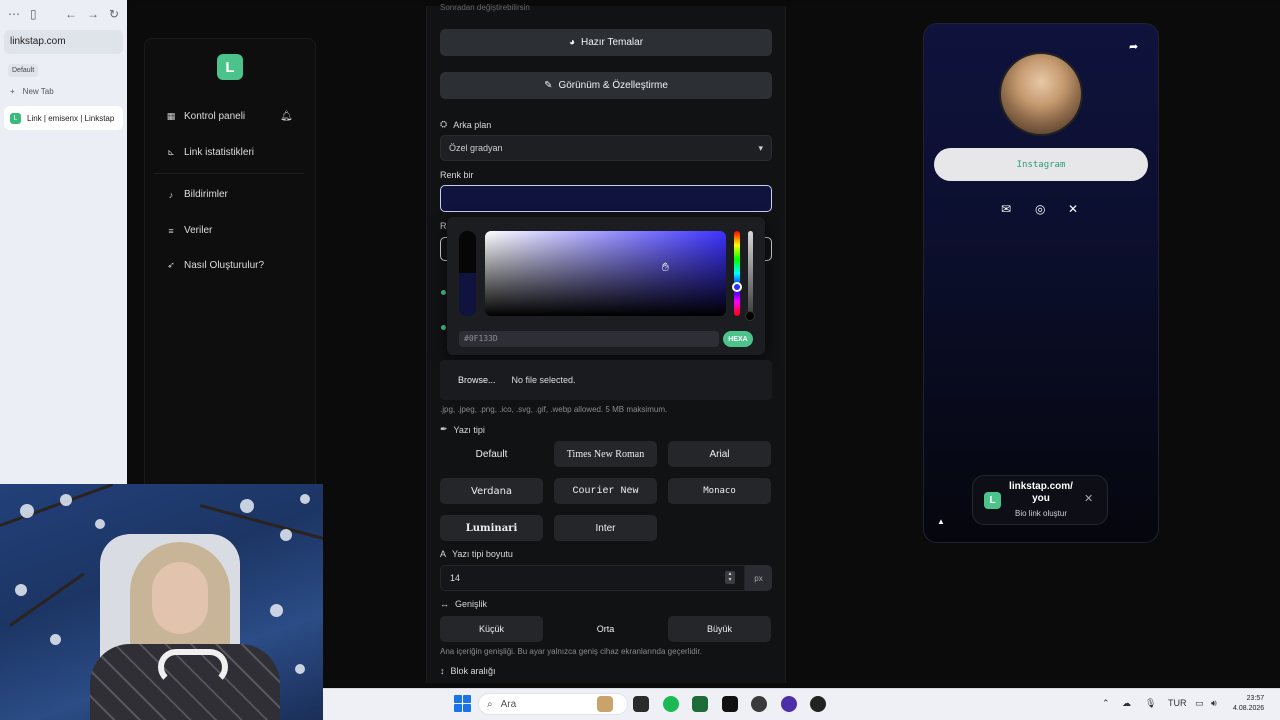  I want to click on font-option-luminari: Luminari, so click(491, 528).